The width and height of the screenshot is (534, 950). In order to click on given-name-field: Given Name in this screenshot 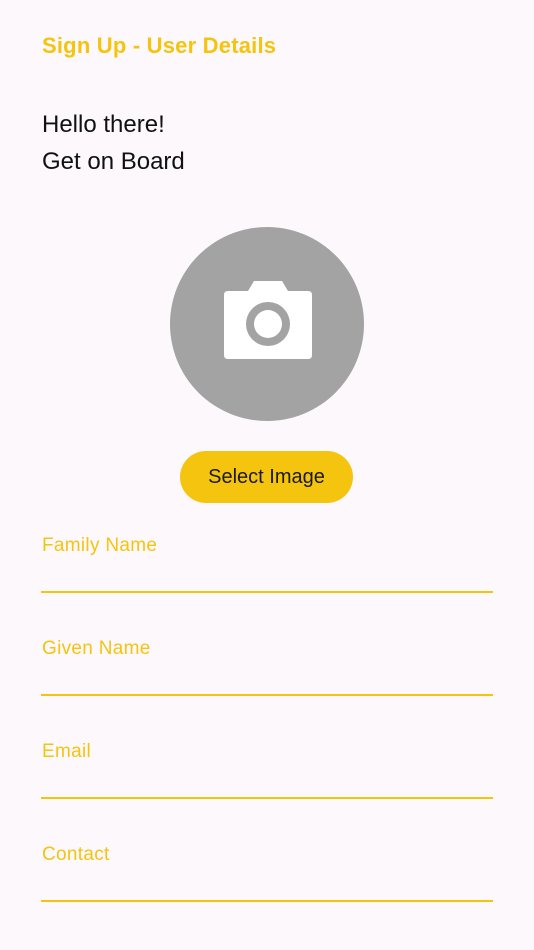, I will do `click(267, 667)`.